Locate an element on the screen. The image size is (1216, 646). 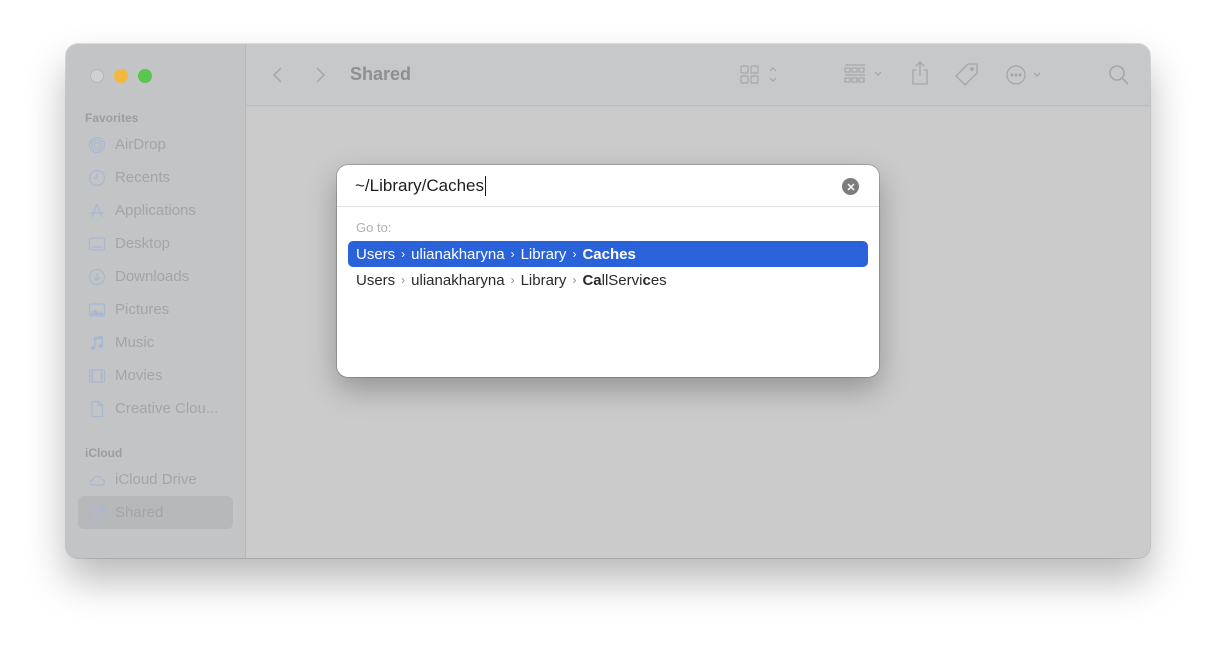
tag-button is located at coordinates (967, 75).